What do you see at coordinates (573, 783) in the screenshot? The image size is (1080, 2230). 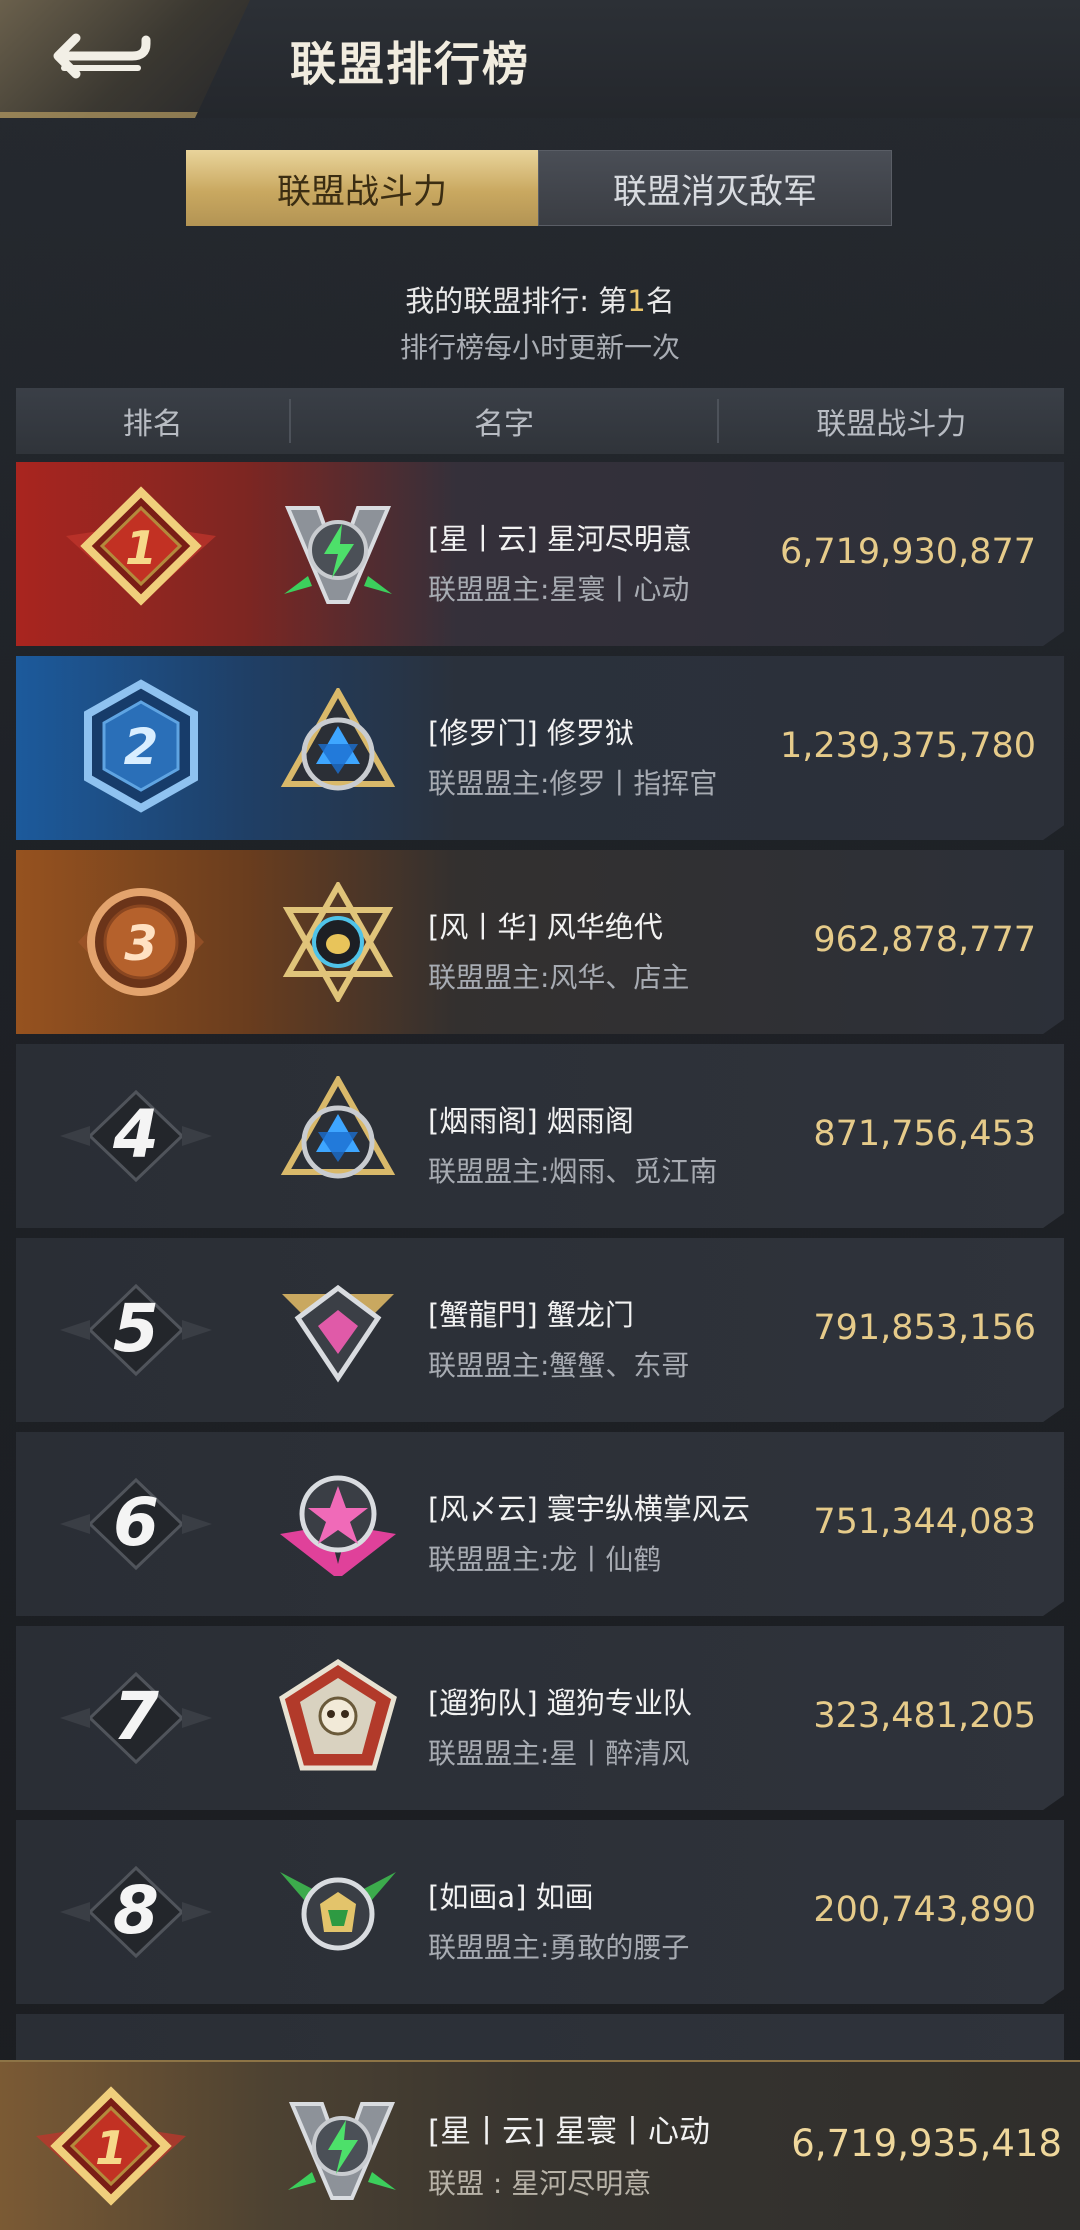 I see `alliance-leader: 联盟盟主:修罗丨指挥官` at bounding box center [573, 783].